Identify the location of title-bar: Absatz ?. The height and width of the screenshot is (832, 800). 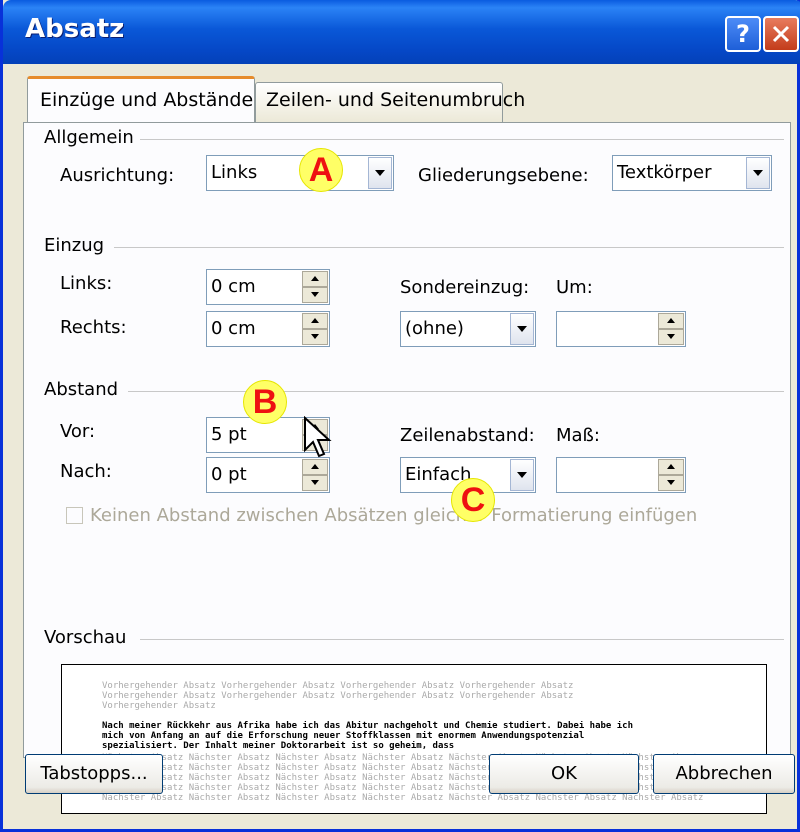
(401, 32).